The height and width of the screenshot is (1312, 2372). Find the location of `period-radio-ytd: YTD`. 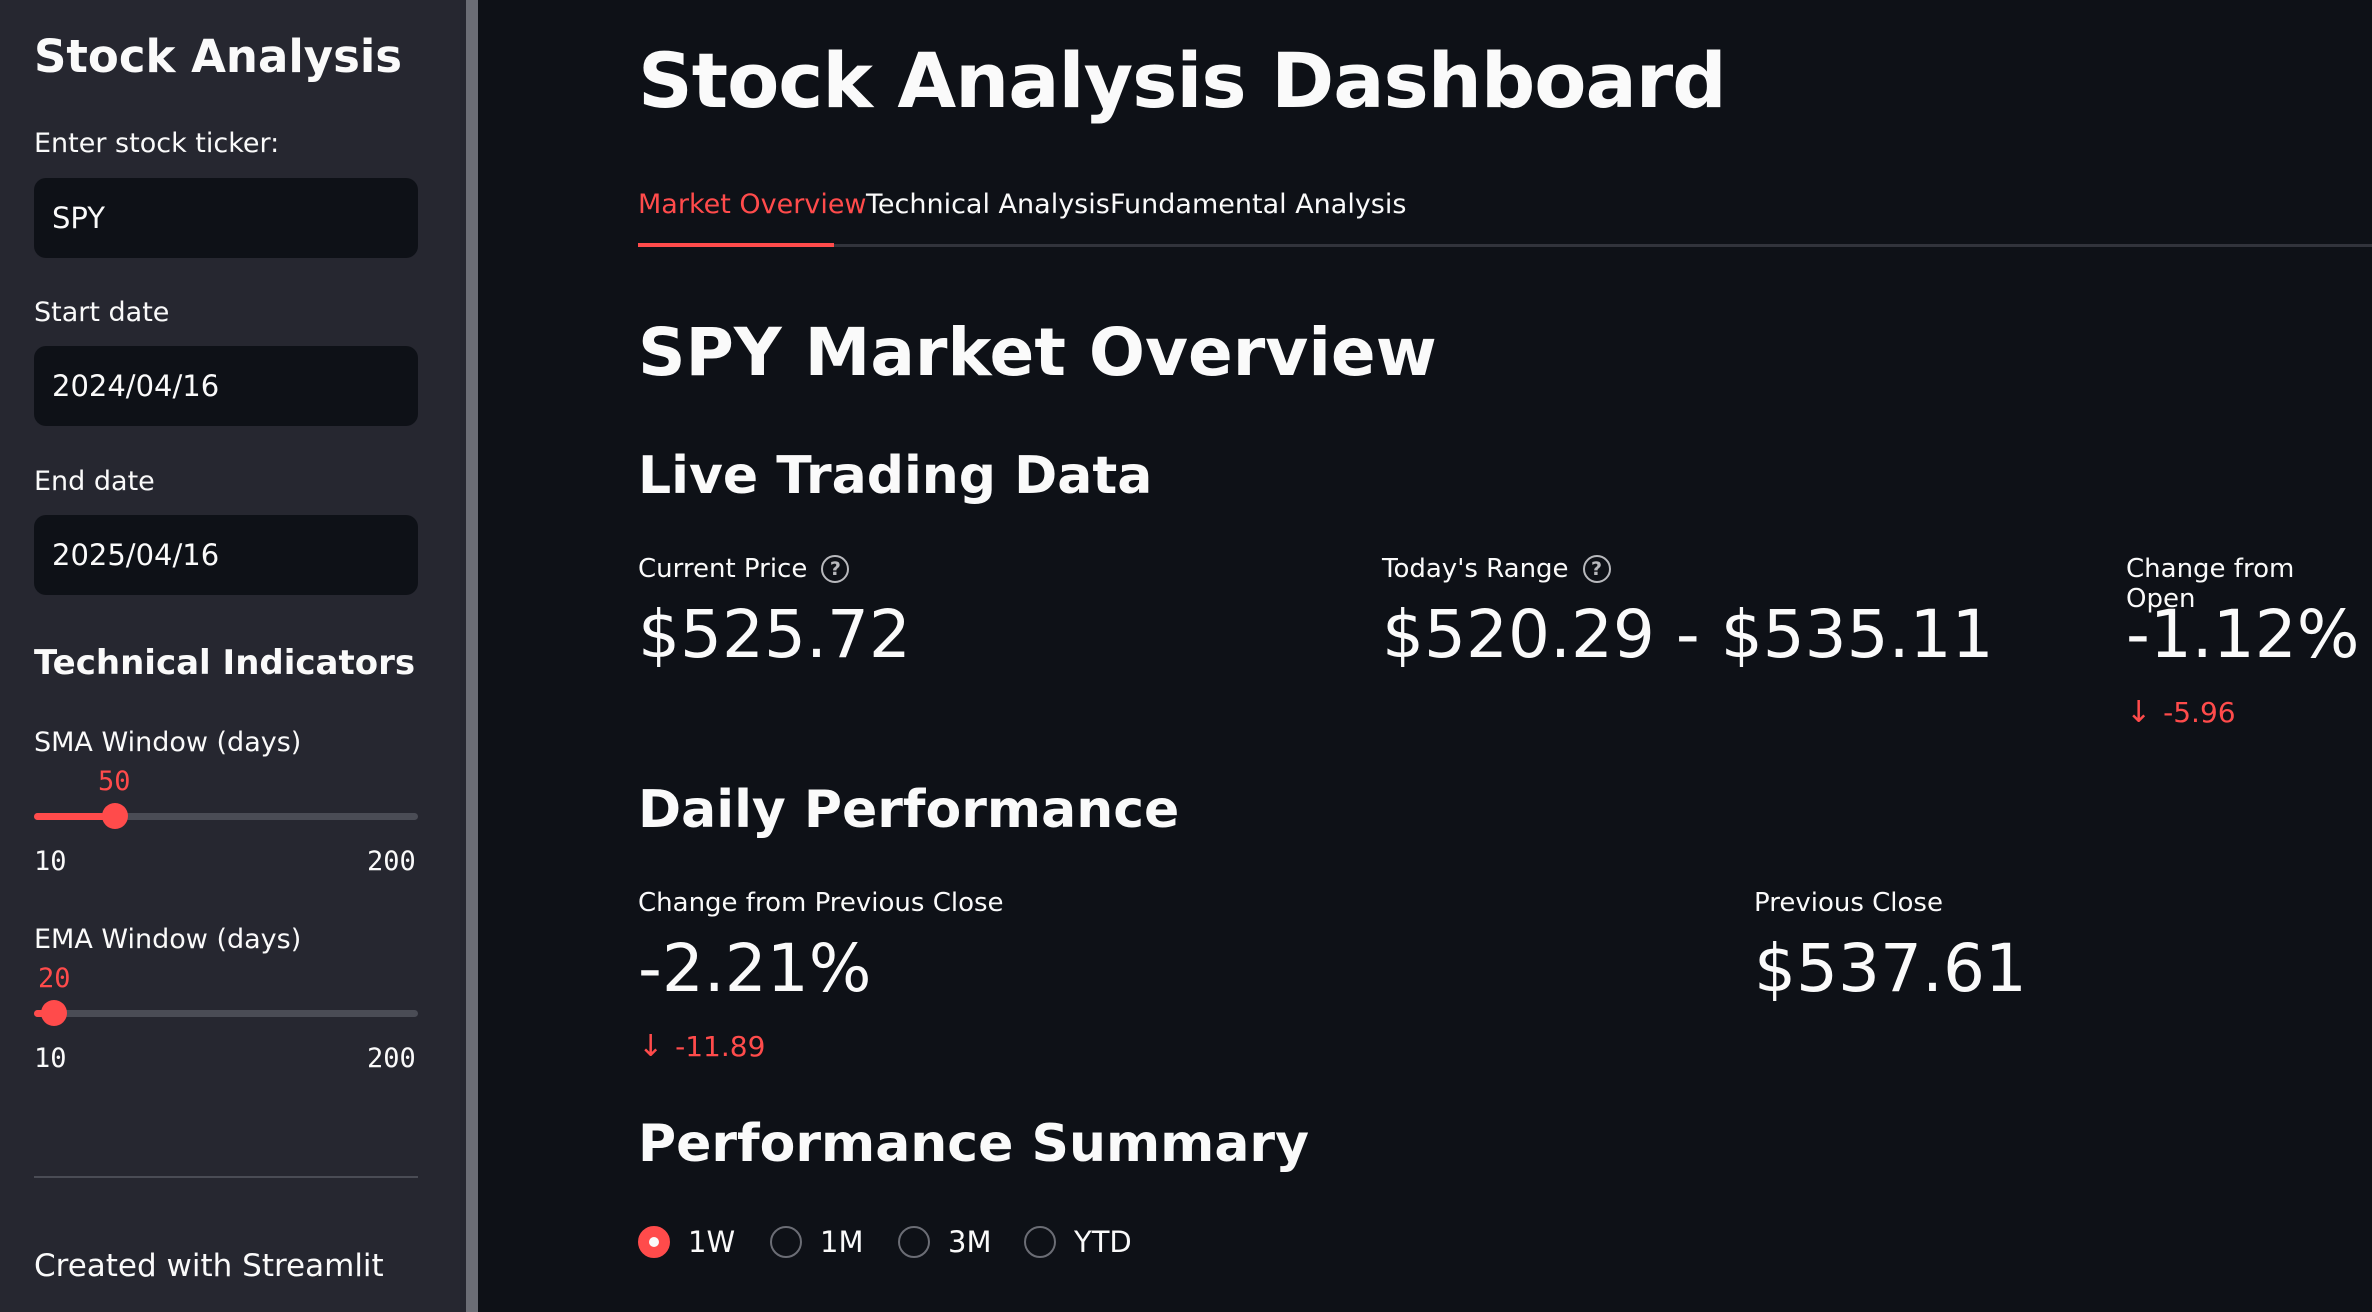

period-radio-ytd: YTD is located at coordinates (1078, 1242).